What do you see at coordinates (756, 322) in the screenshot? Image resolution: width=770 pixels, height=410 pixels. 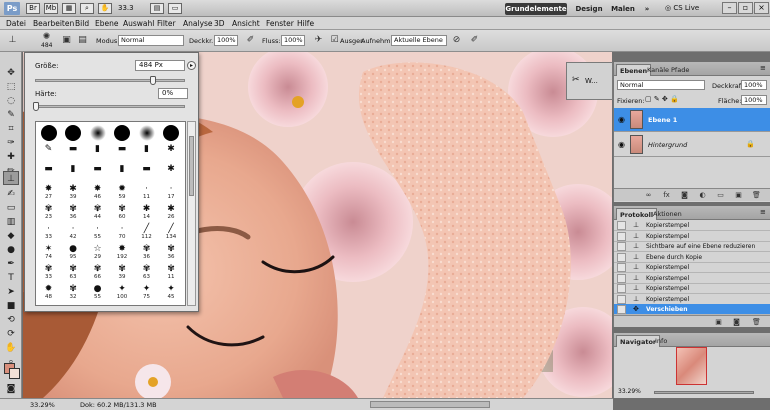 I see `delete-state-icon: 🗑` at bounding box center [756, 322].